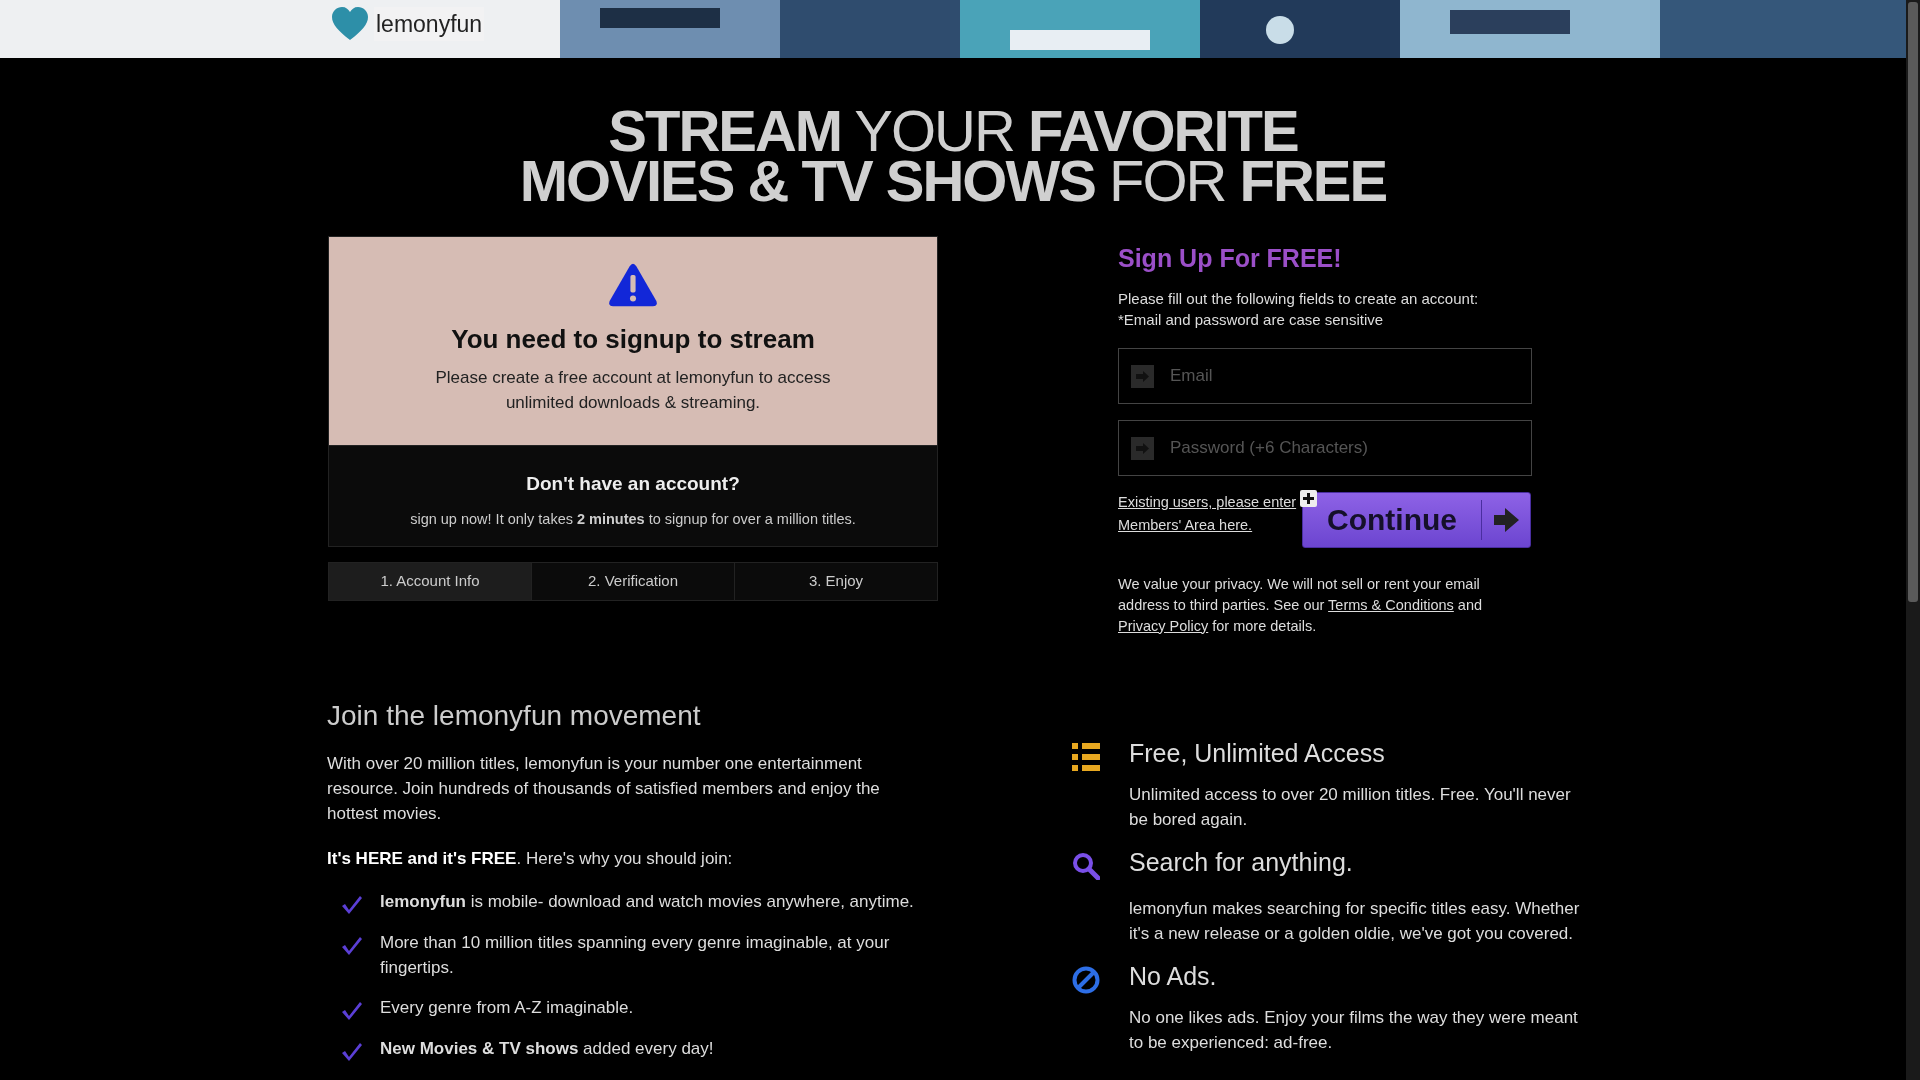 The image size is (1920, 1080). Describe the element at coordinates (514, 715) in the screenshot. I see `section-title: Join the lemonyfun movement` at that location.